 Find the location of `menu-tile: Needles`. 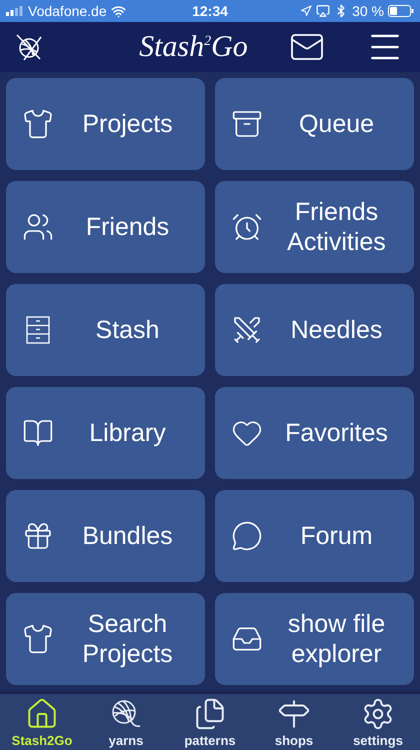

menu-tile: Needles is located at coordinates (314, 330).